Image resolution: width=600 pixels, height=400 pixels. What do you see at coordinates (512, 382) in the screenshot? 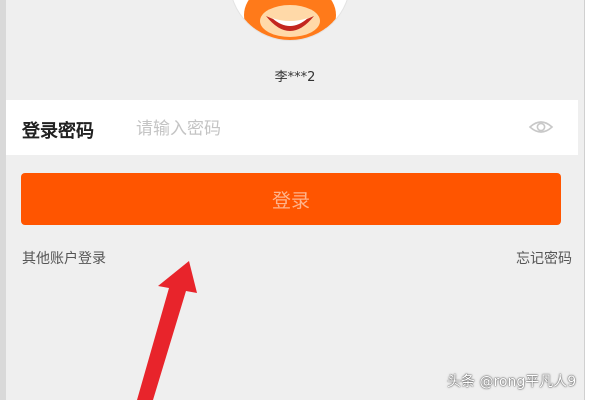
I see `watermark-text: 头条 @rong平凡人9` at bounding box center [512, 382].